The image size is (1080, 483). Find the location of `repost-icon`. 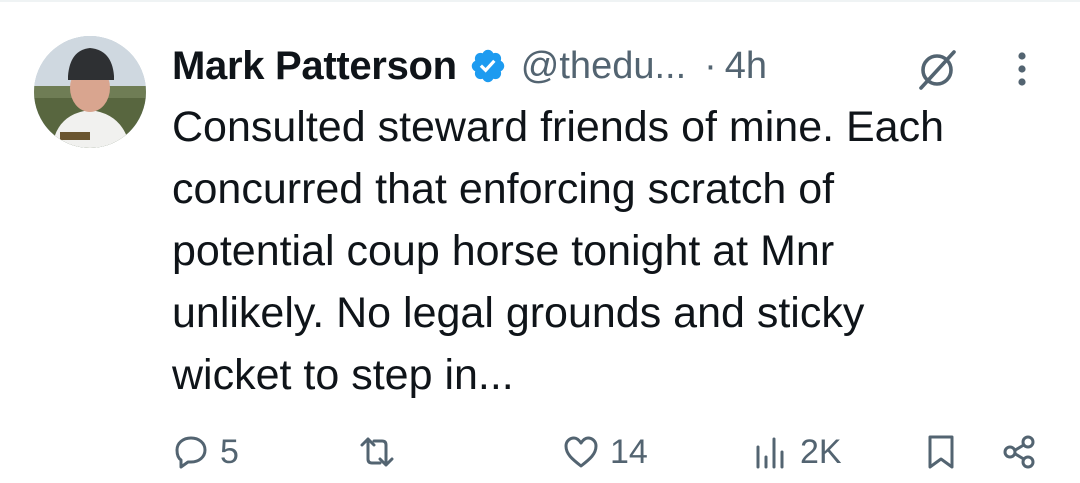

repost-icon is located at coordinates (377, 452).